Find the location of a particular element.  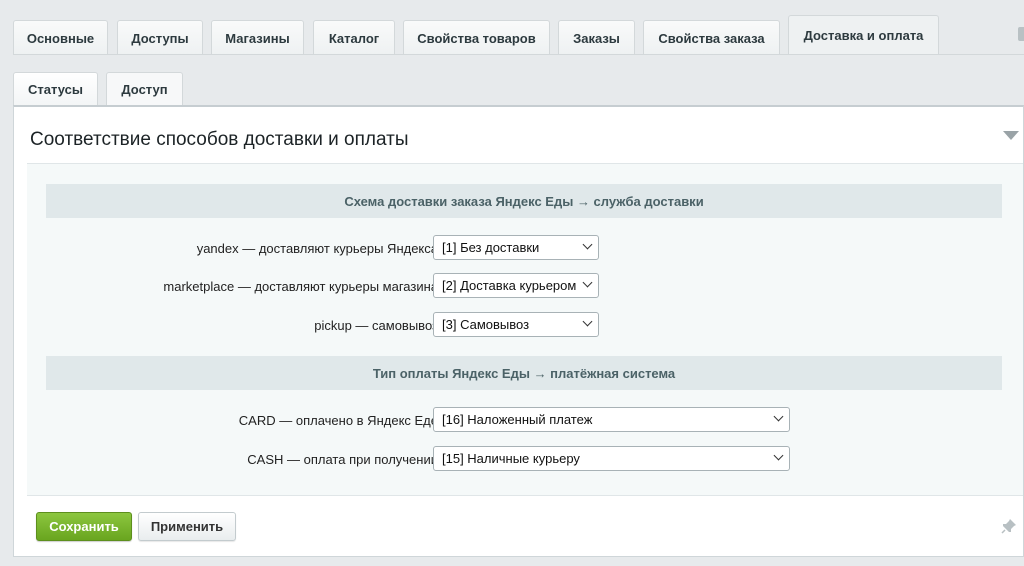

tab-main: Основные is located at coordinates (60, 37).